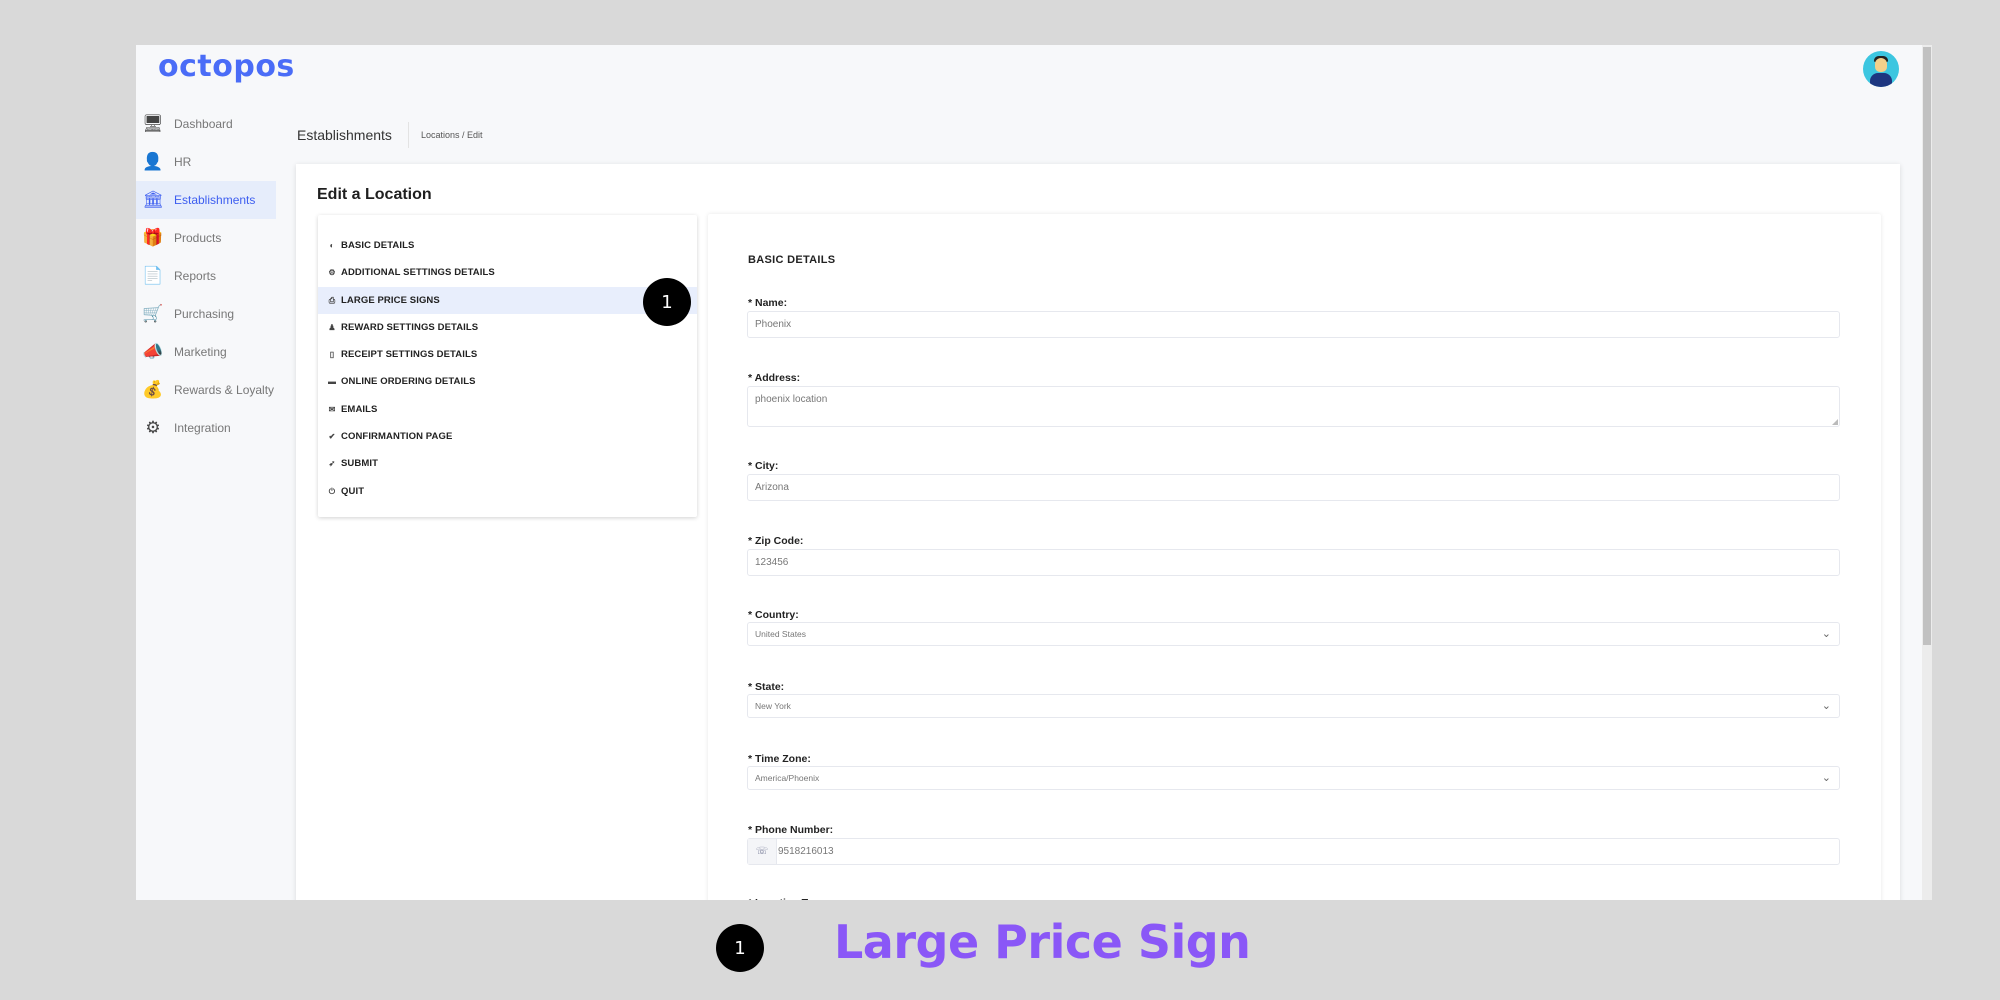 This screenshot has width=2000, height=1000. Describe the element at coordinates (1835, 422) in the screenshot. I see `resize-handle` at that location.